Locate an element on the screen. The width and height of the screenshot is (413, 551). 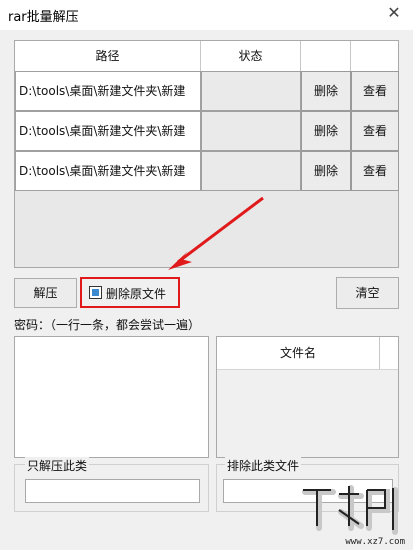
exclude-label: 排除此类文件 is located at coordinates (263, 465).